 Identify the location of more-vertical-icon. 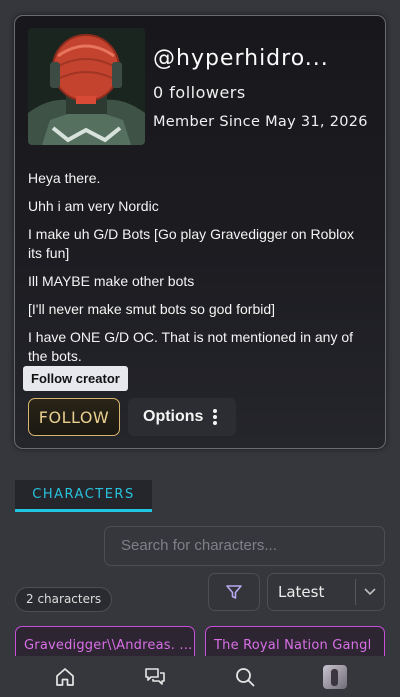
(215, 417).